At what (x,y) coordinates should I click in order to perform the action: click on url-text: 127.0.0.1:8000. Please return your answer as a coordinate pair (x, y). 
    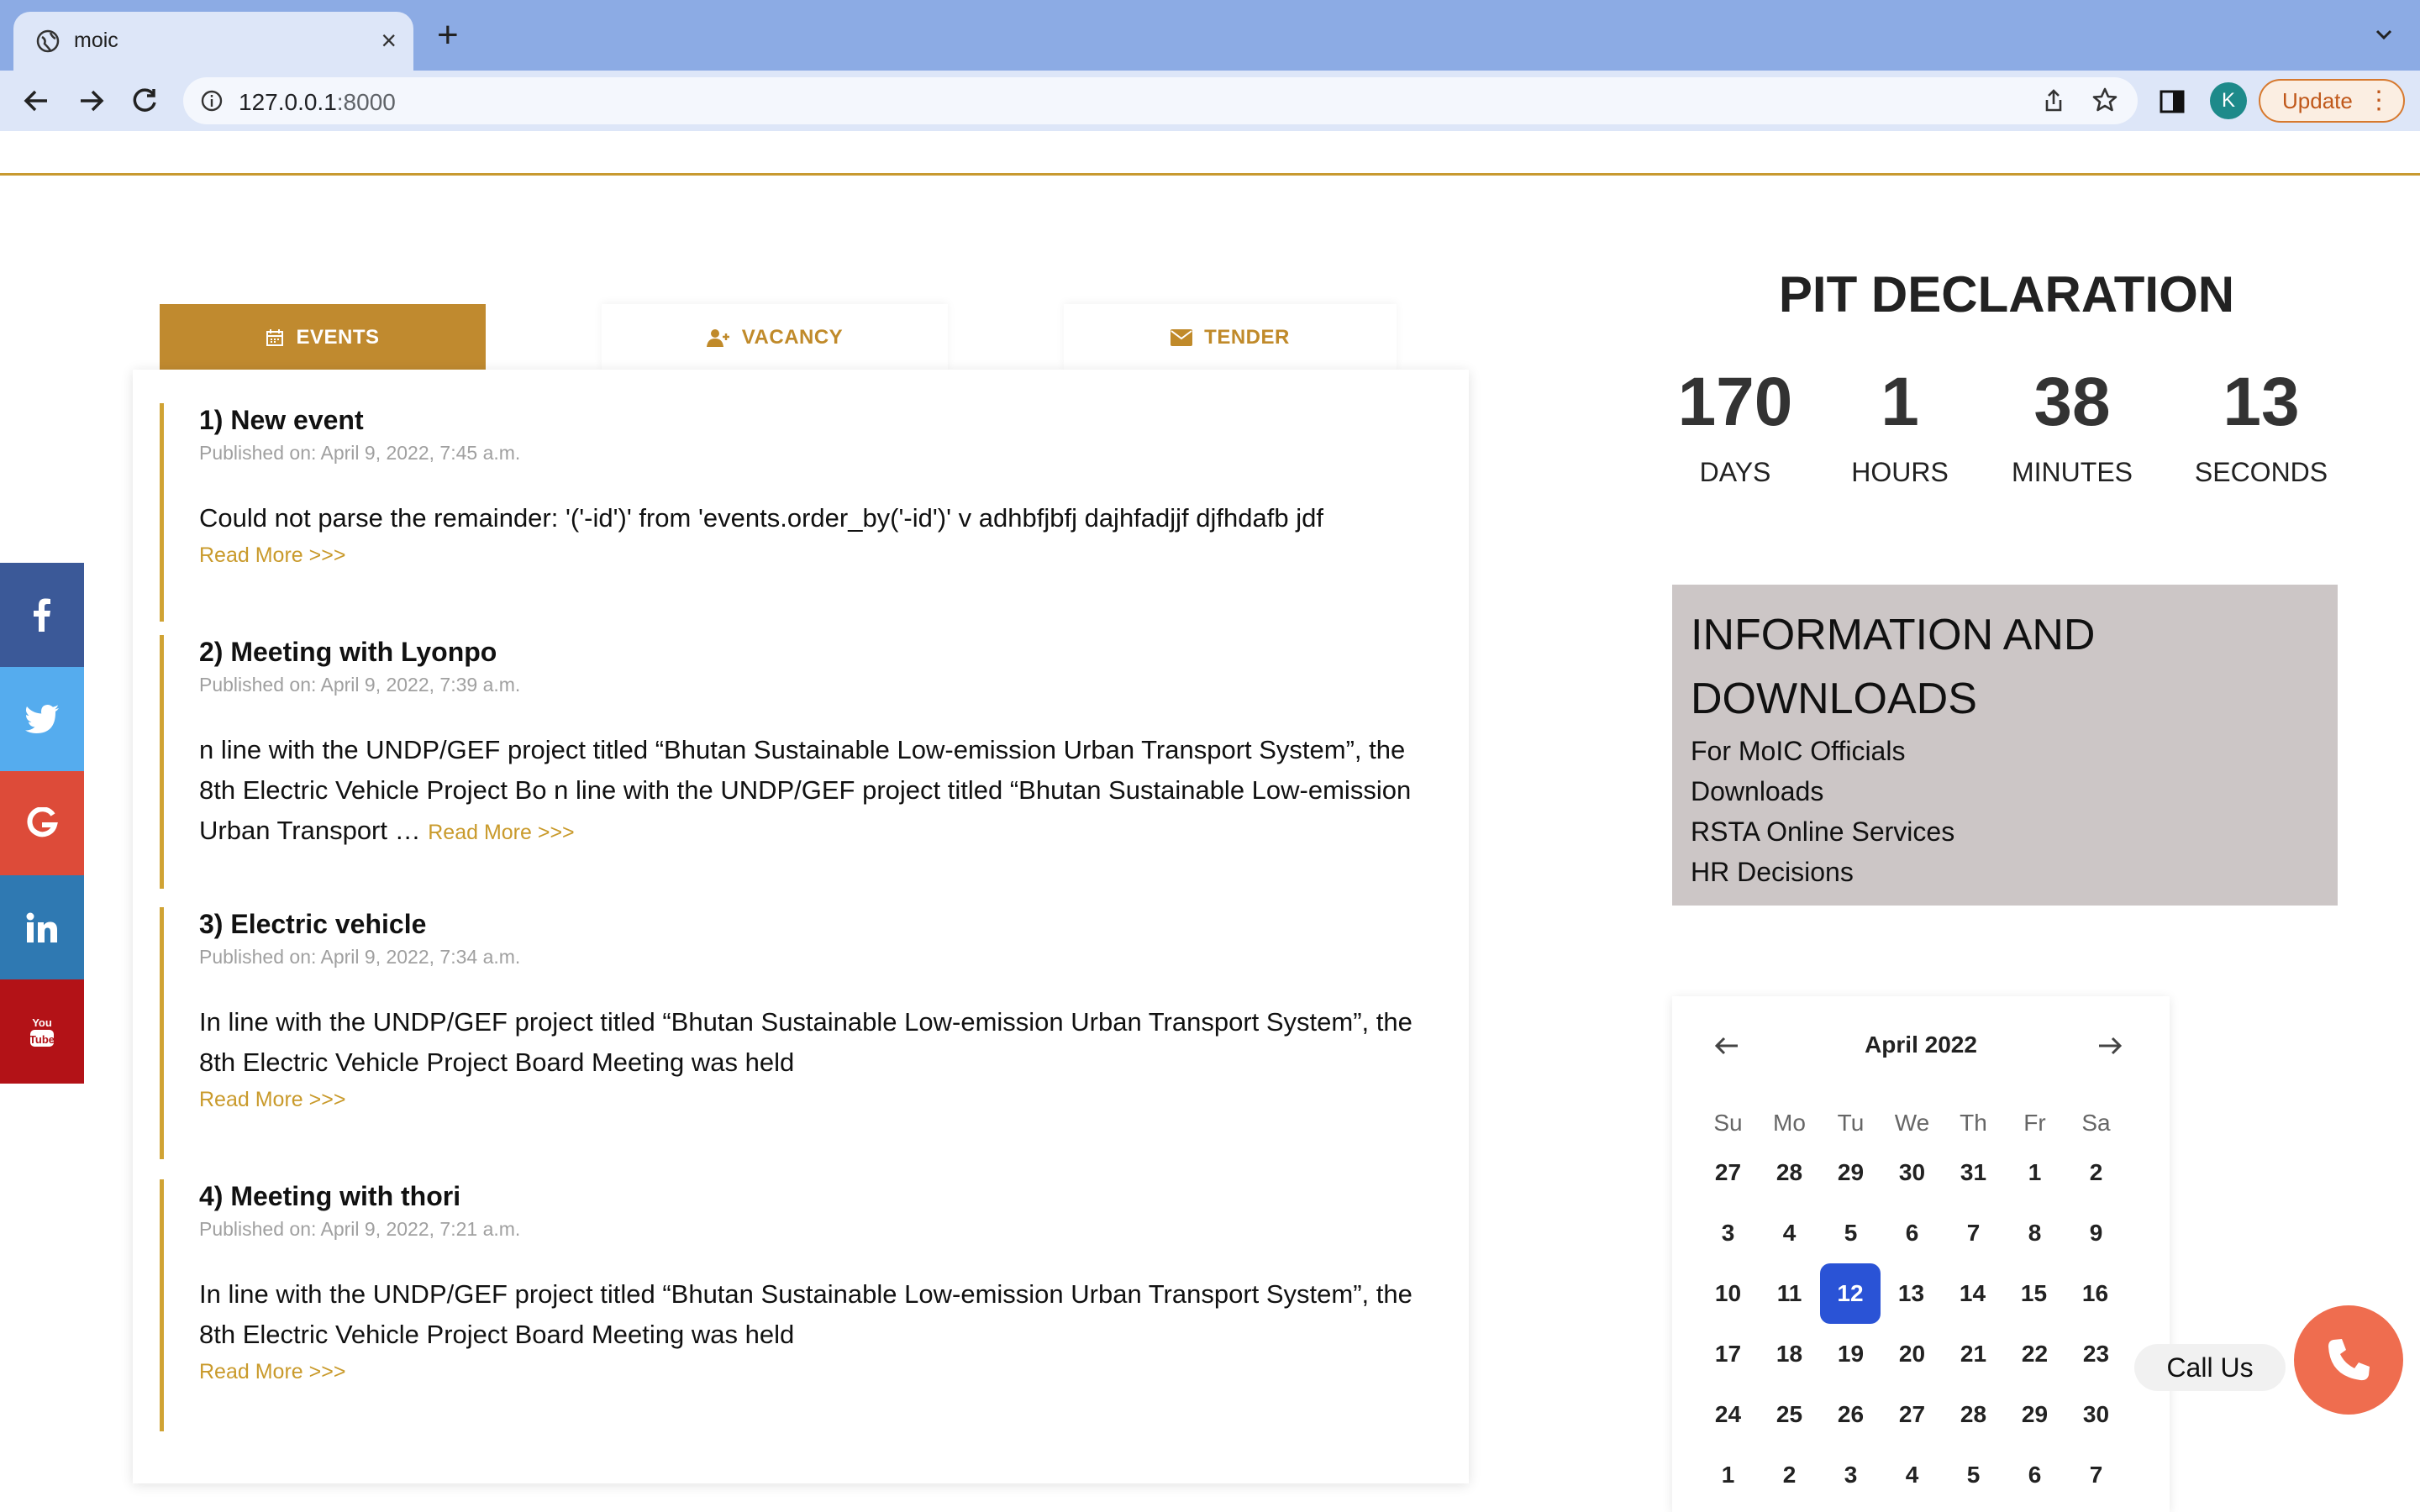
    Looking at the image, I should click on (317, 102).